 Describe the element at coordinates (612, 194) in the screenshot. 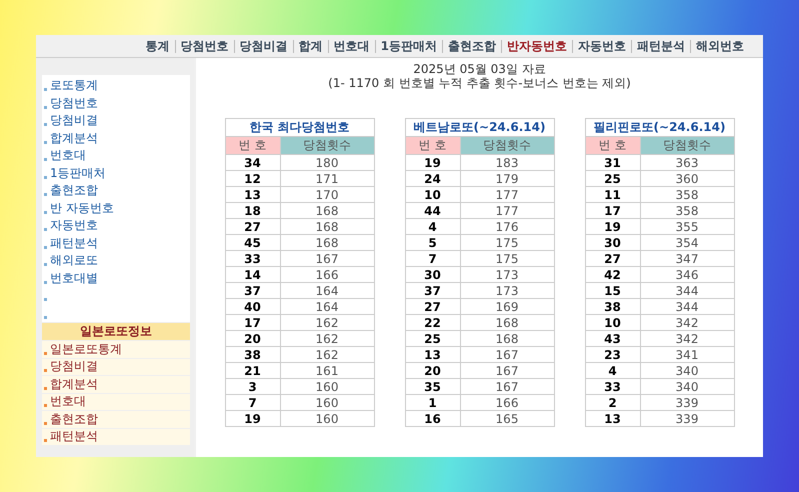

I see `number-cell: 11` at that location.